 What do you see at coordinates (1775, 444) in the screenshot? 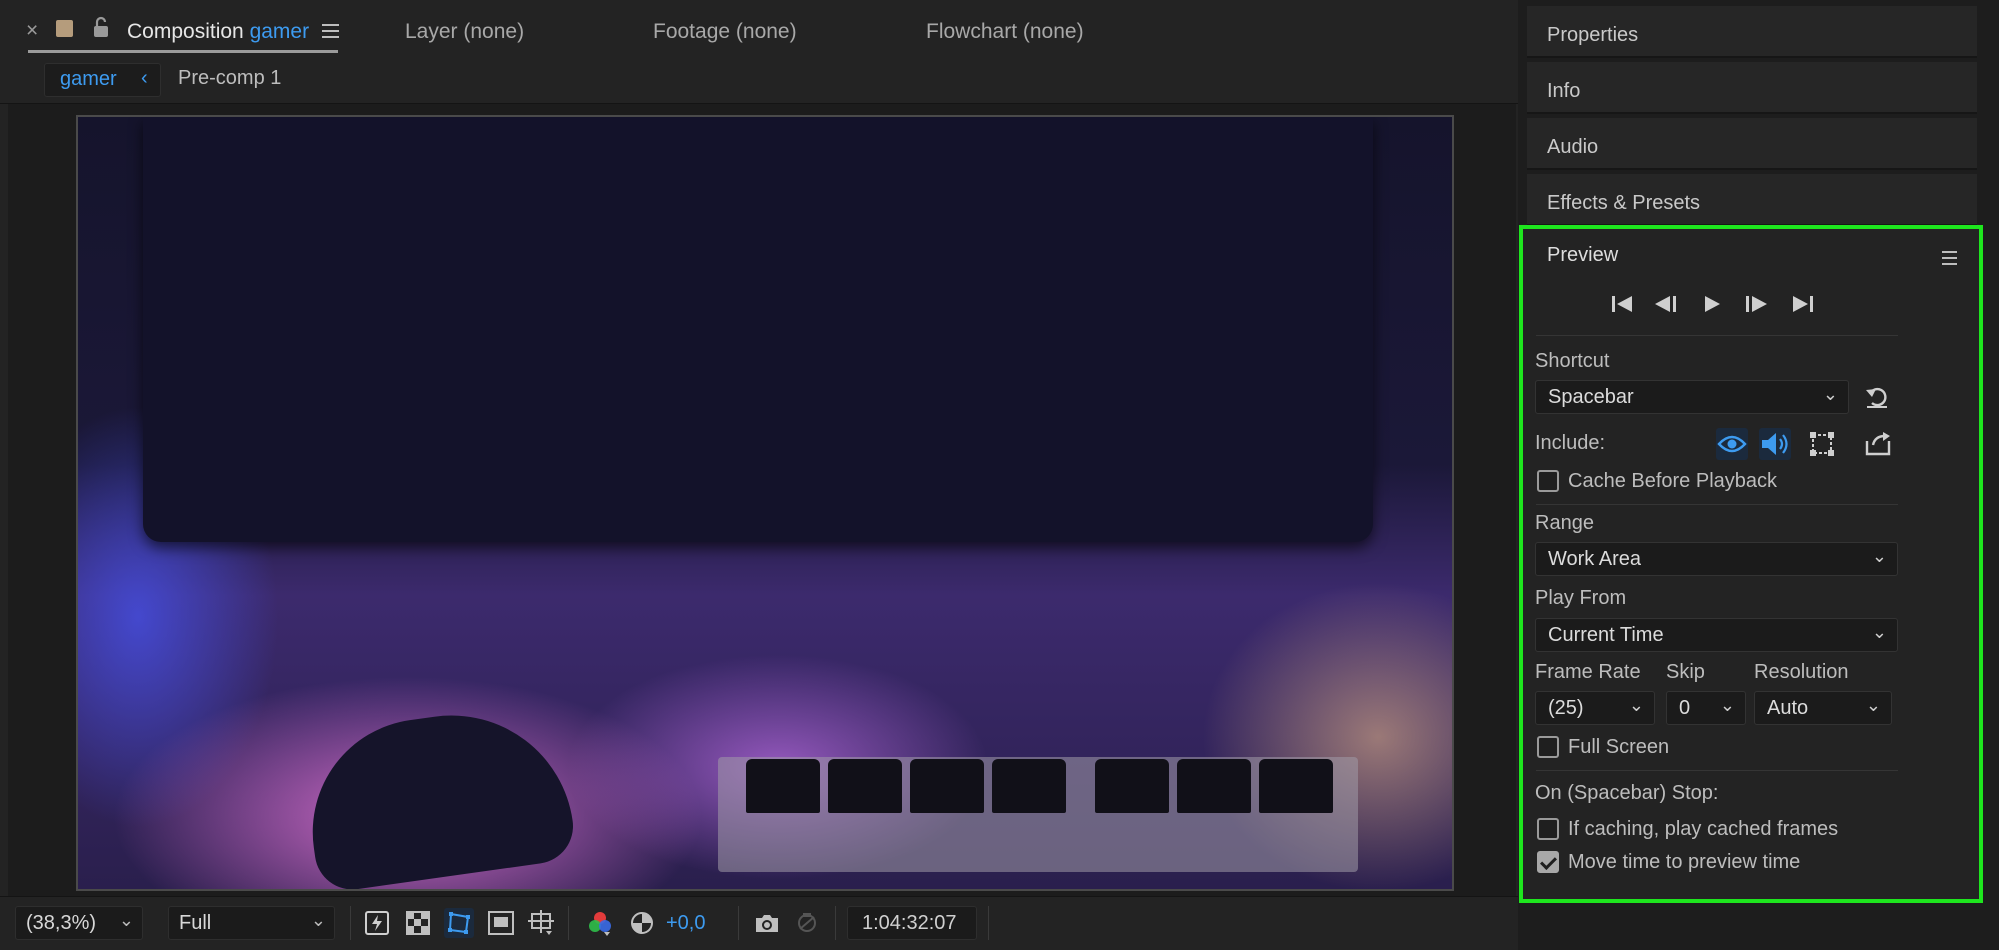
I see `include-audio-speaker-icon` at bounding box center [1775, 444].